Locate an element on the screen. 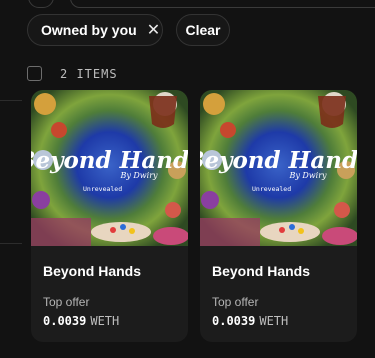 This screenshot has height=358, width=375. items-count: 2 ITEMS is located at coordinates (89, 74).